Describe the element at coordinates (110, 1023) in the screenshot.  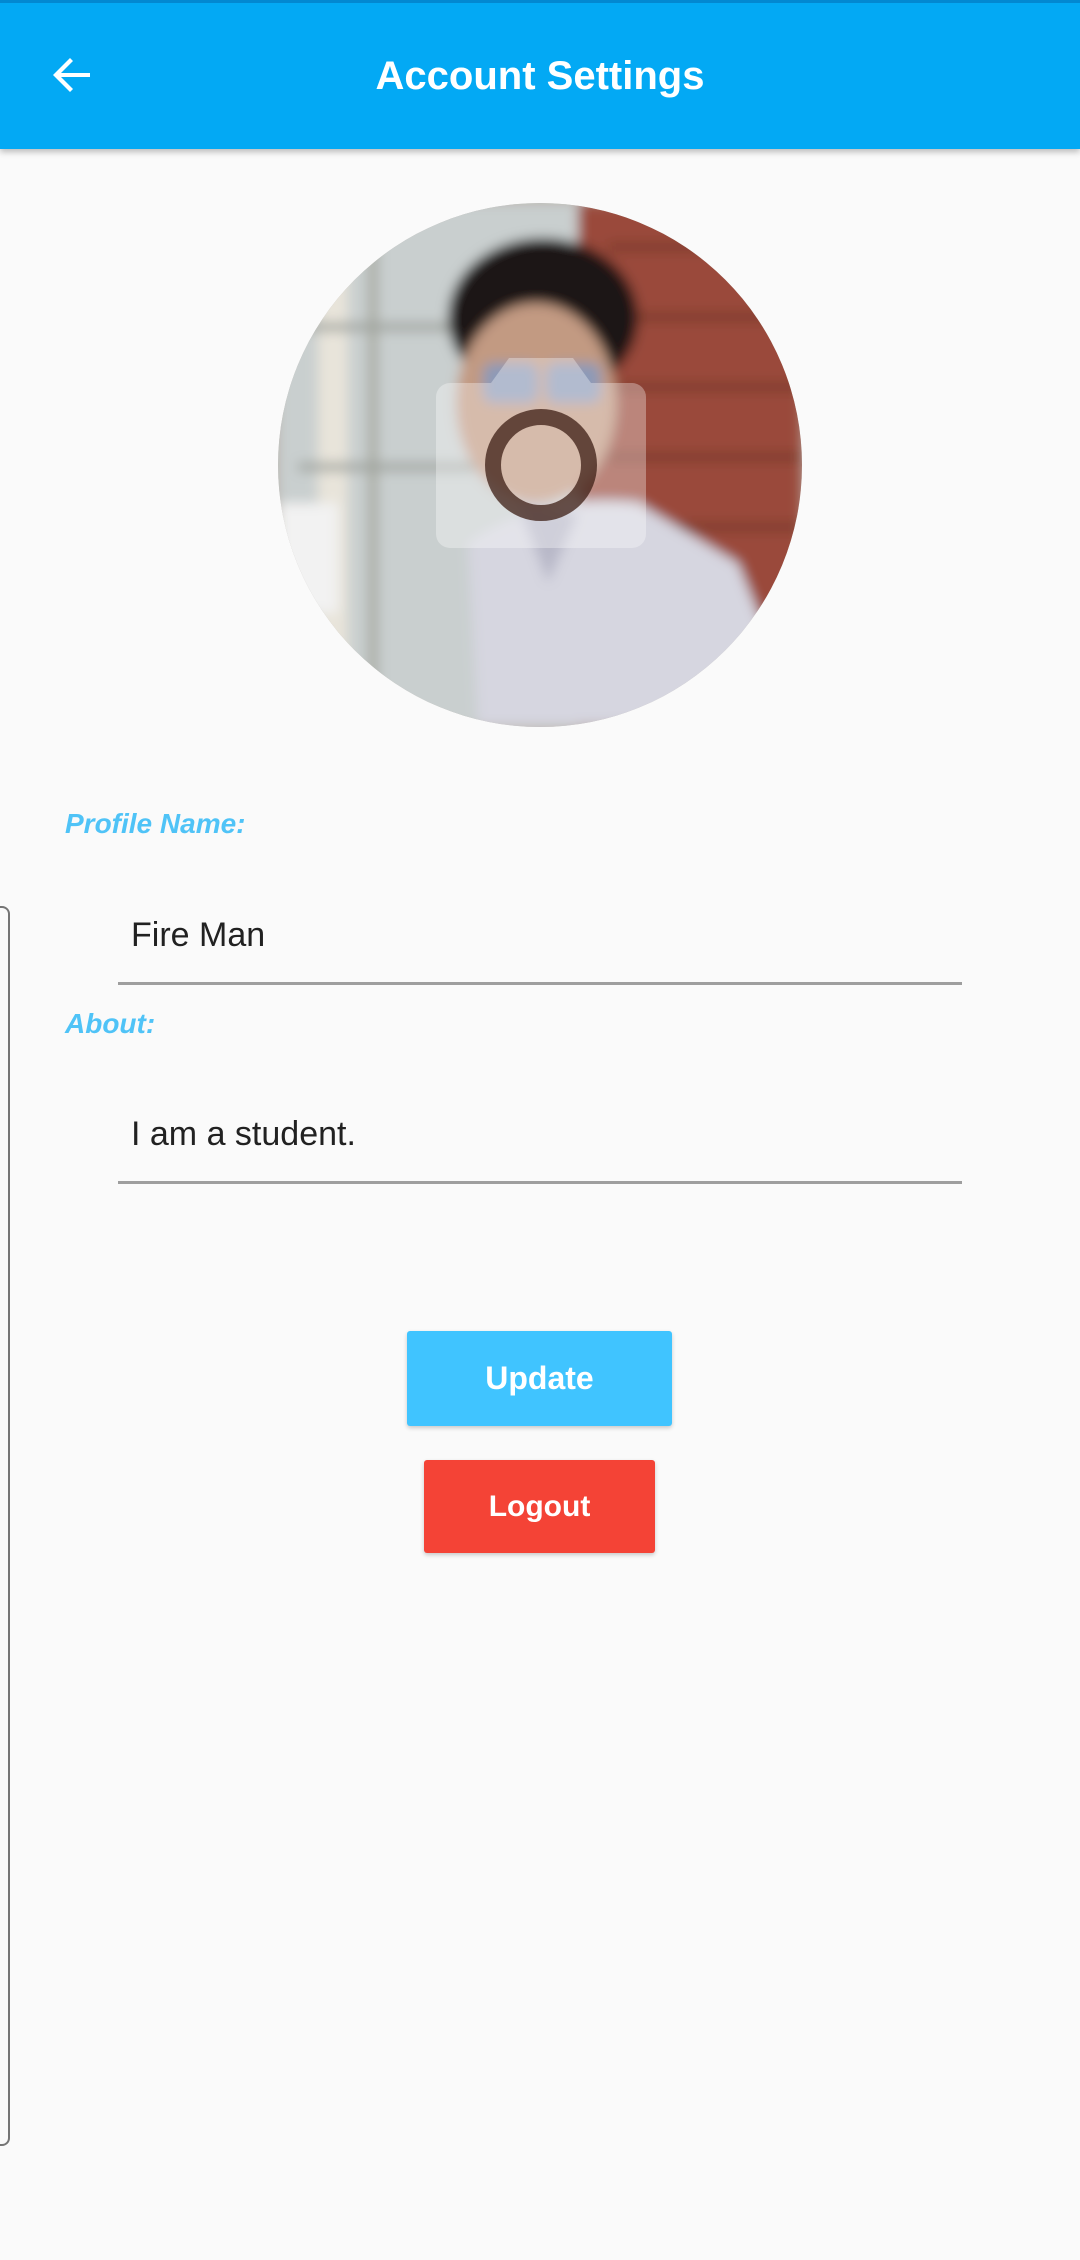
I see `about-label: About:` at that location.